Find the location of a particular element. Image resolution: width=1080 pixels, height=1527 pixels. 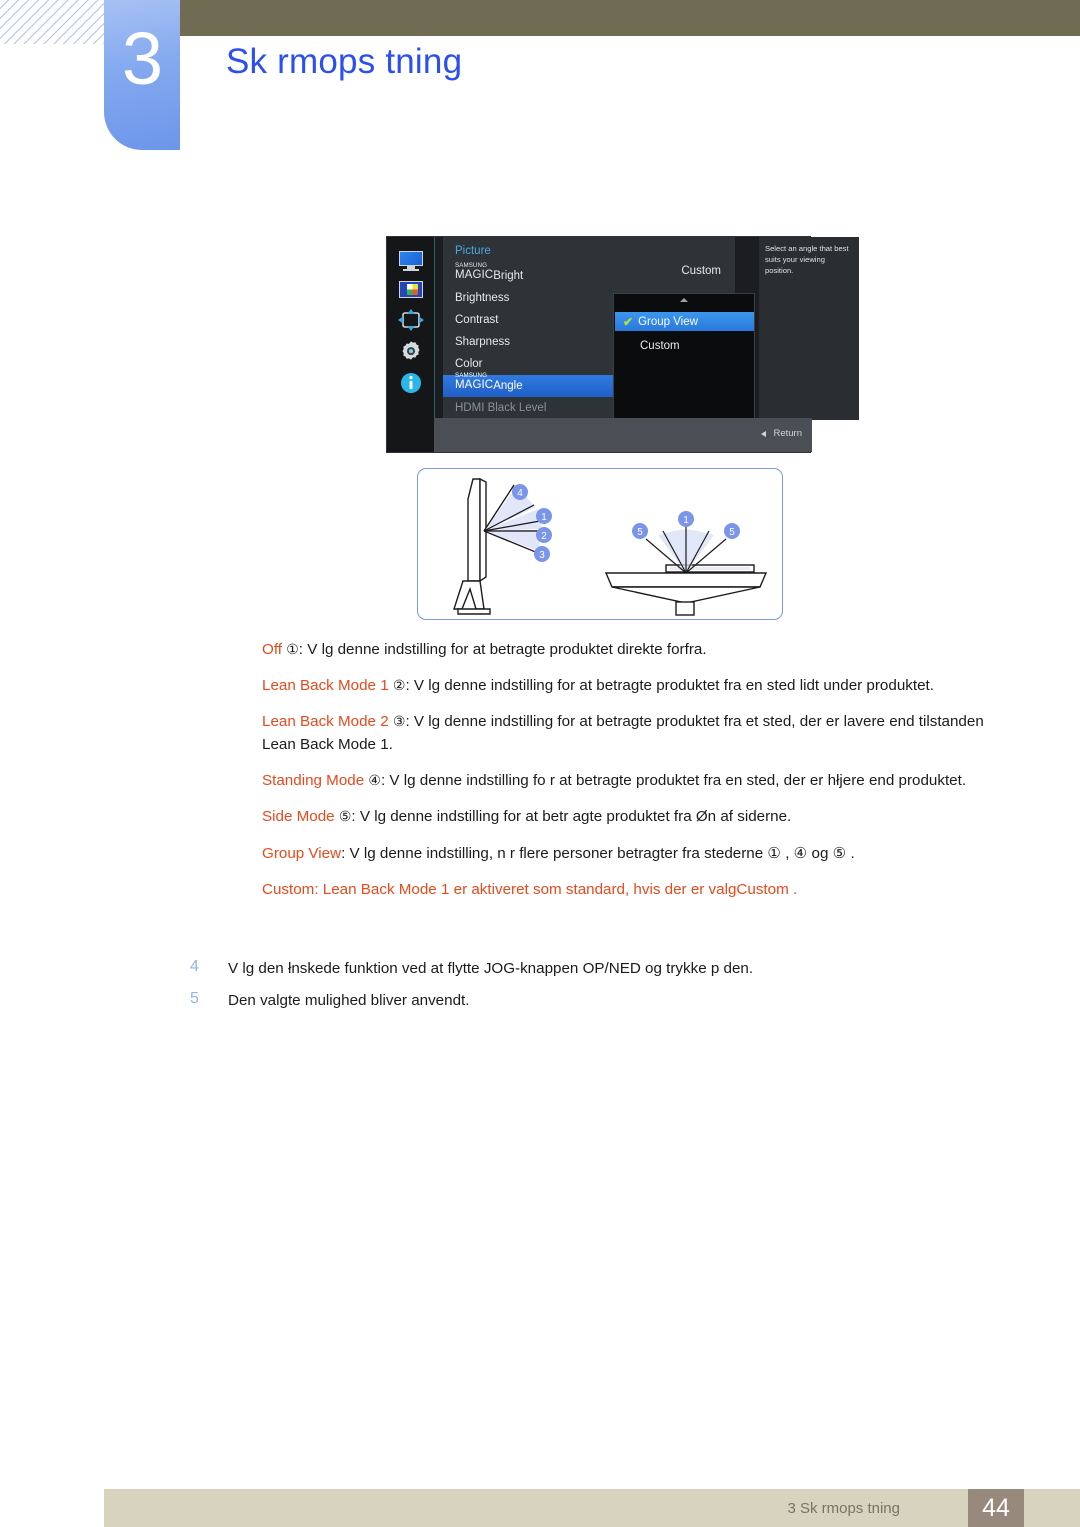

figure-badge-5-right: 5 is located at coordinates (732, 531).